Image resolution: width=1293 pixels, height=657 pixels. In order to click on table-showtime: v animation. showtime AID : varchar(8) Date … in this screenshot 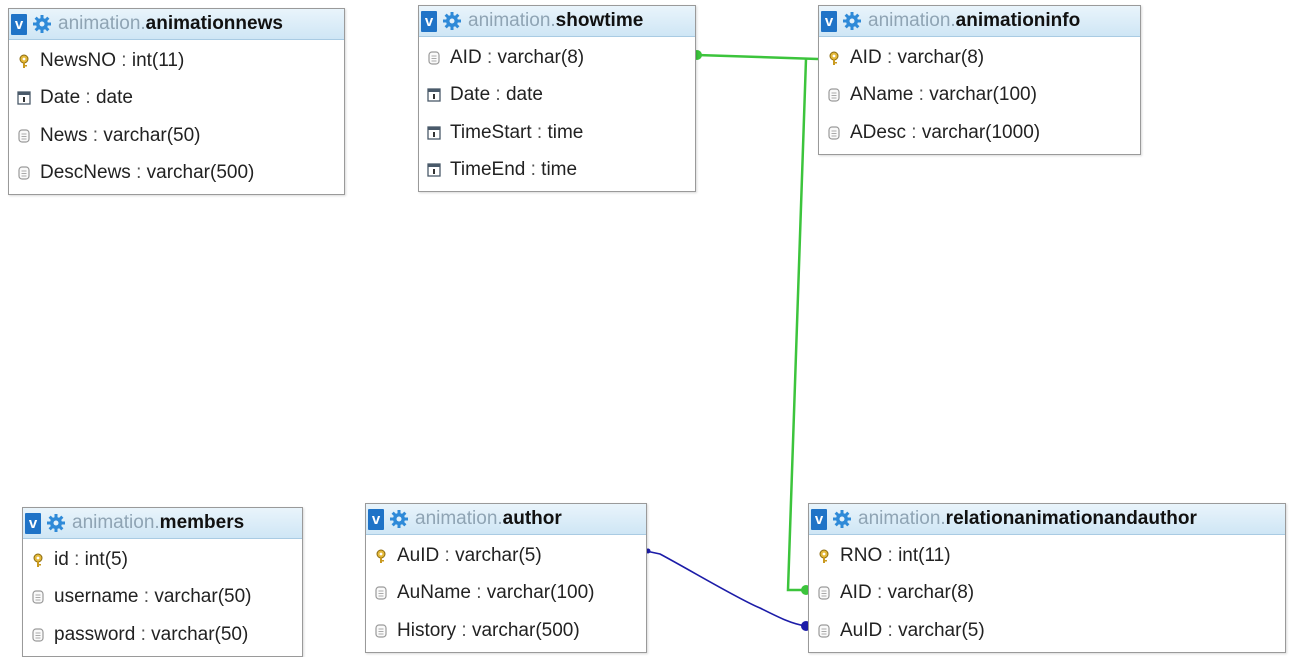, I will do `click(557, 98)`.